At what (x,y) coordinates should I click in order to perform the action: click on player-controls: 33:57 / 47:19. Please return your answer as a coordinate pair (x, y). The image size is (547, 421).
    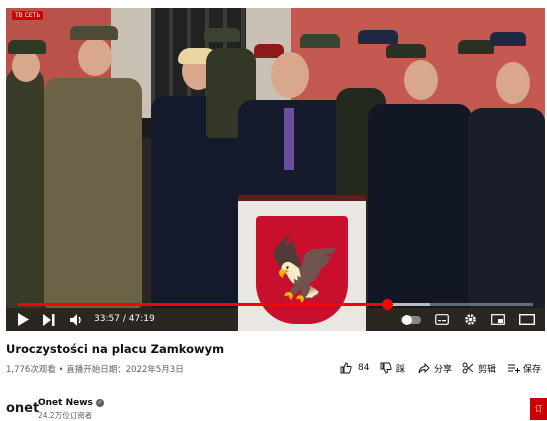
    Looking at the image, I should click on (275, 319).